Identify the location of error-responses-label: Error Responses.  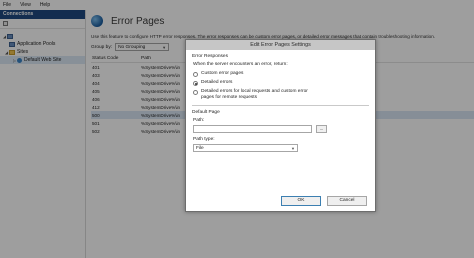
(210, 56).